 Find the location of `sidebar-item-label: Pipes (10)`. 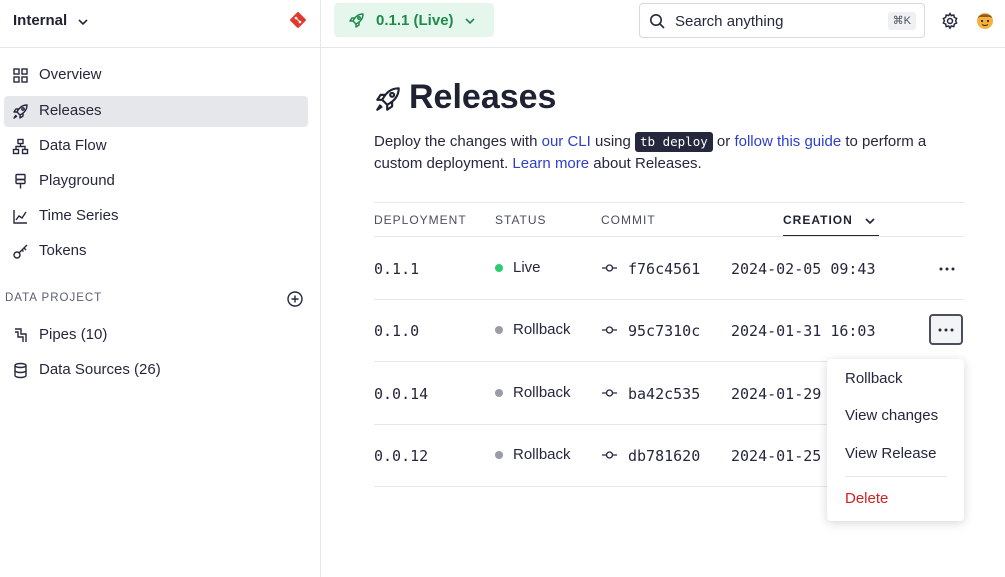

sidebar-item-label: Pipes (10) is located at coordinates (73, 334).